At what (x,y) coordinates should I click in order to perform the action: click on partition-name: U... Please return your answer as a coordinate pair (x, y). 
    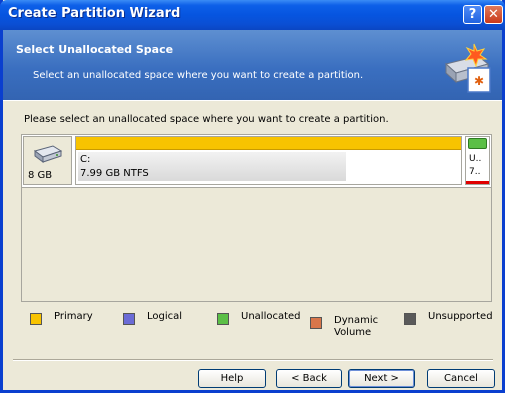
    Looking at the image, I should click on (475, 159).